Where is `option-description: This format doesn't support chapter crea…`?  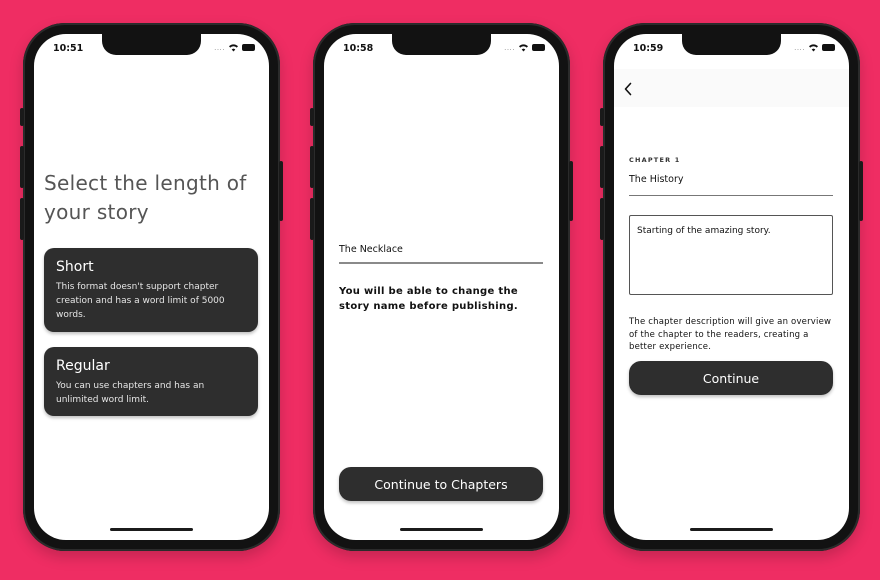 option-description: This format doesn't support chapter crea… is located at coordinates (140, 301).